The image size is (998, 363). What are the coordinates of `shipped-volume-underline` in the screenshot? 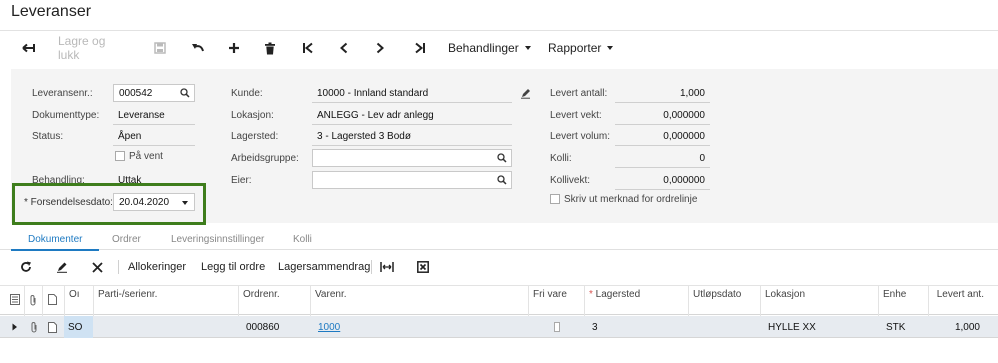 It's located at (662, 145).